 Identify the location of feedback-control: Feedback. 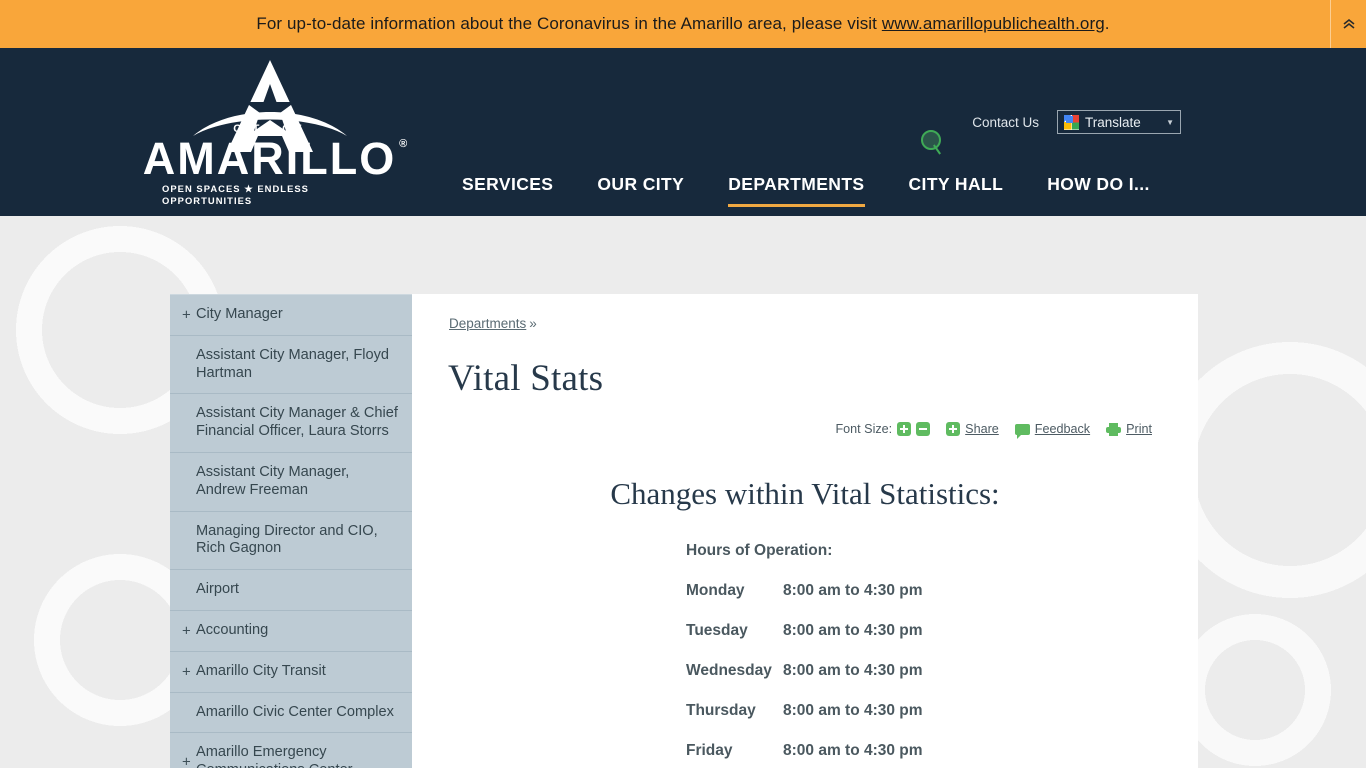
(1052, 430).